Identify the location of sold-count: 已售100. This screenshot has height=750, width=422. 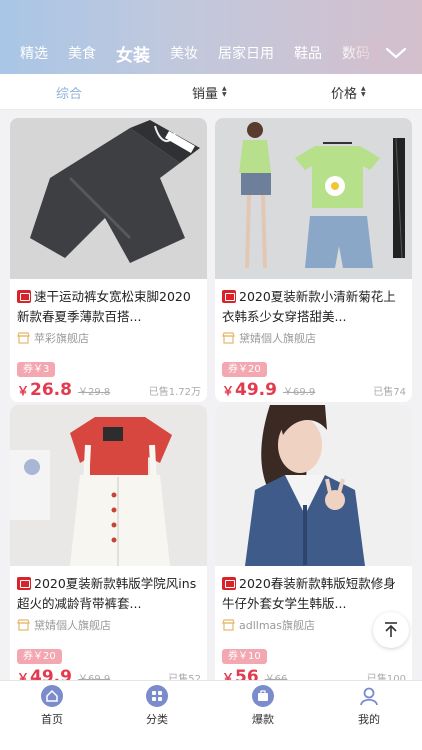
(386, 677).